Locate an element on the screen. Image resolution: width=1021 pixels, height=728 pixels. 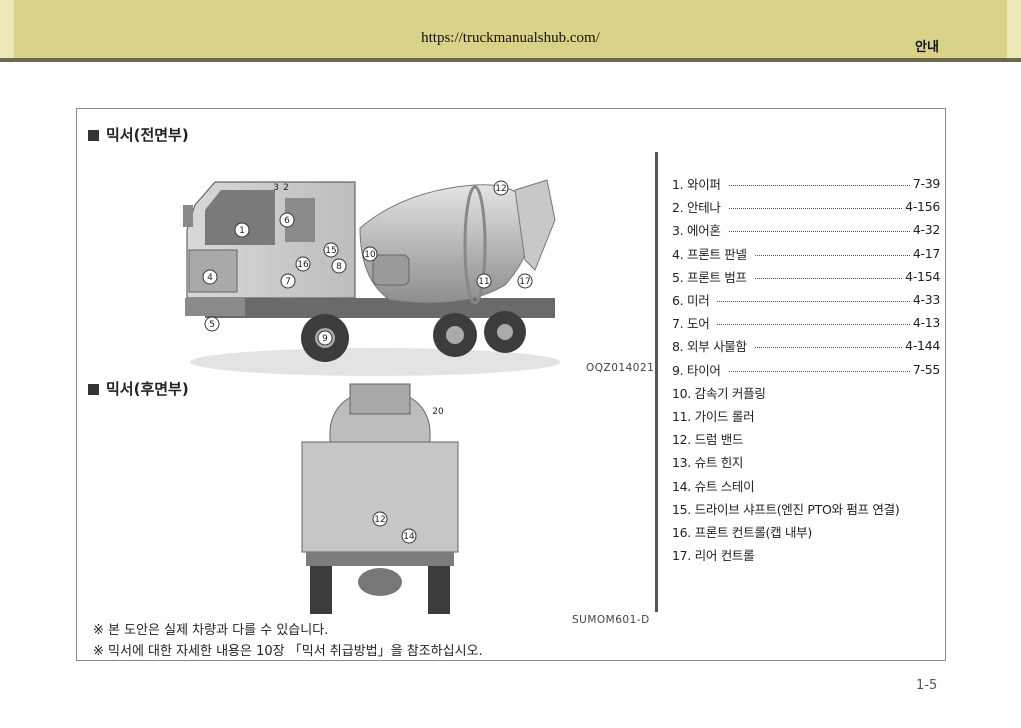
index-row: 11. 가이드 롤러 is located at coordinates (806, 415).